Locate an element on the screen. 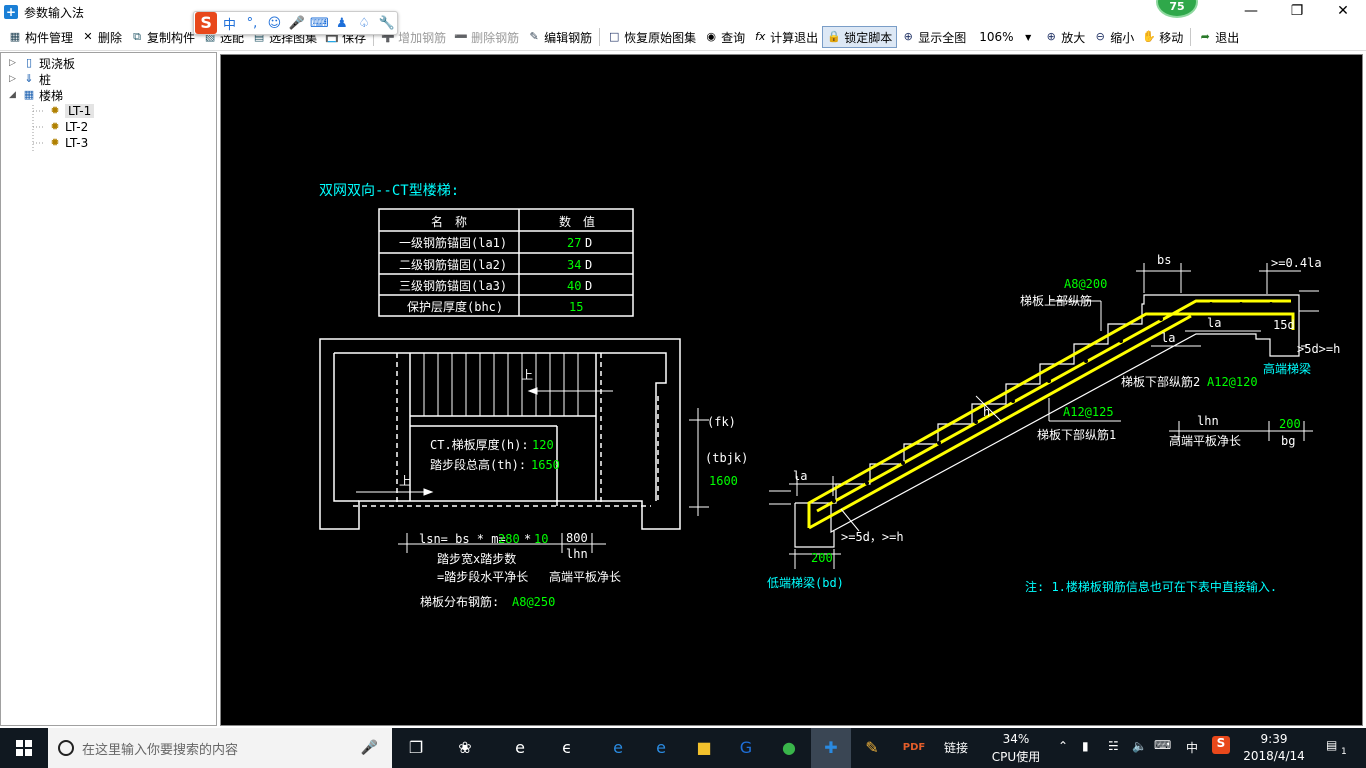  ime-punct: °, is located at coordinates (252, 23).